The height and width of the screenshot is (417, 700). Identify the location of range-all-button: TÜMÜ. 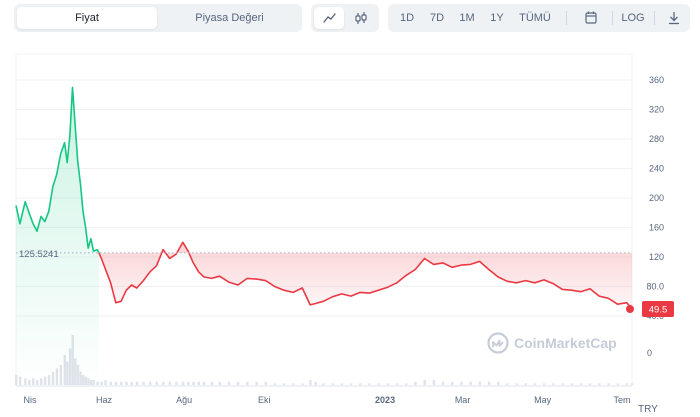
(535, 18).